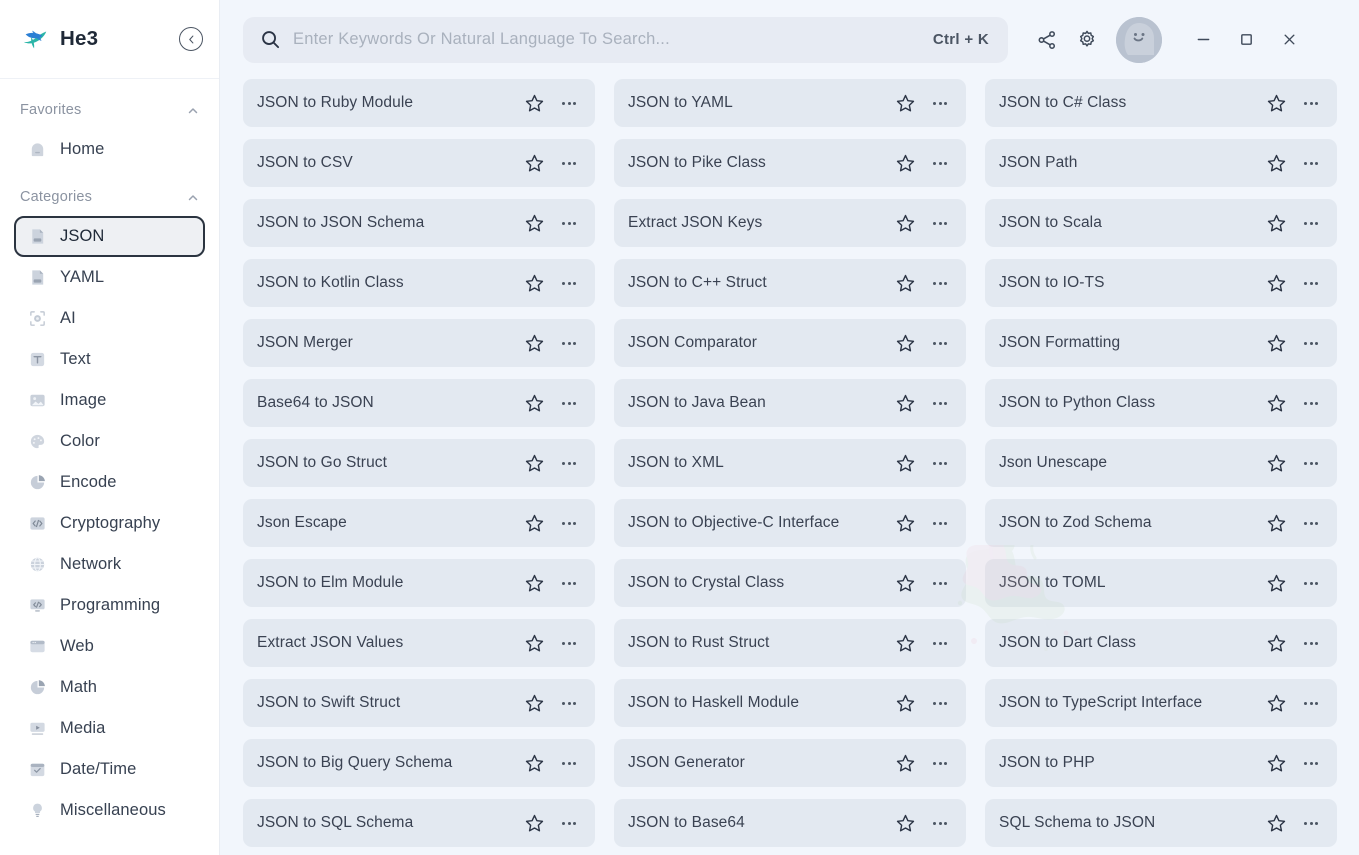  I want to click on tool-card: Base64 to JSON, so click(419, 403).